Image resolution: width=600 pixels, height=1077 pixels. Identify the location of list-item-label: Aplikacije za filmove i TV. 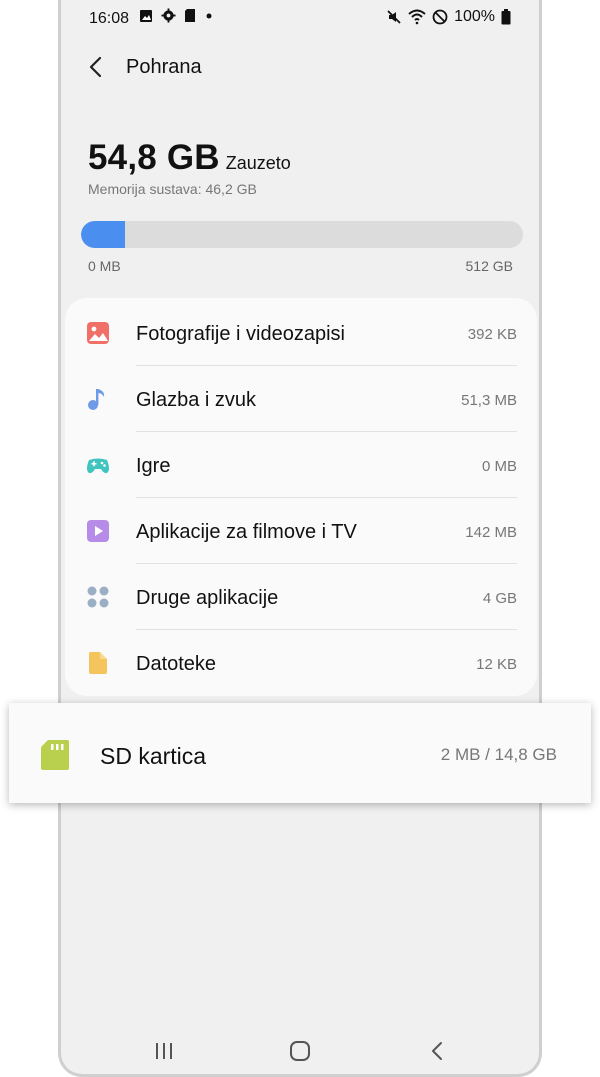
(246, 532).